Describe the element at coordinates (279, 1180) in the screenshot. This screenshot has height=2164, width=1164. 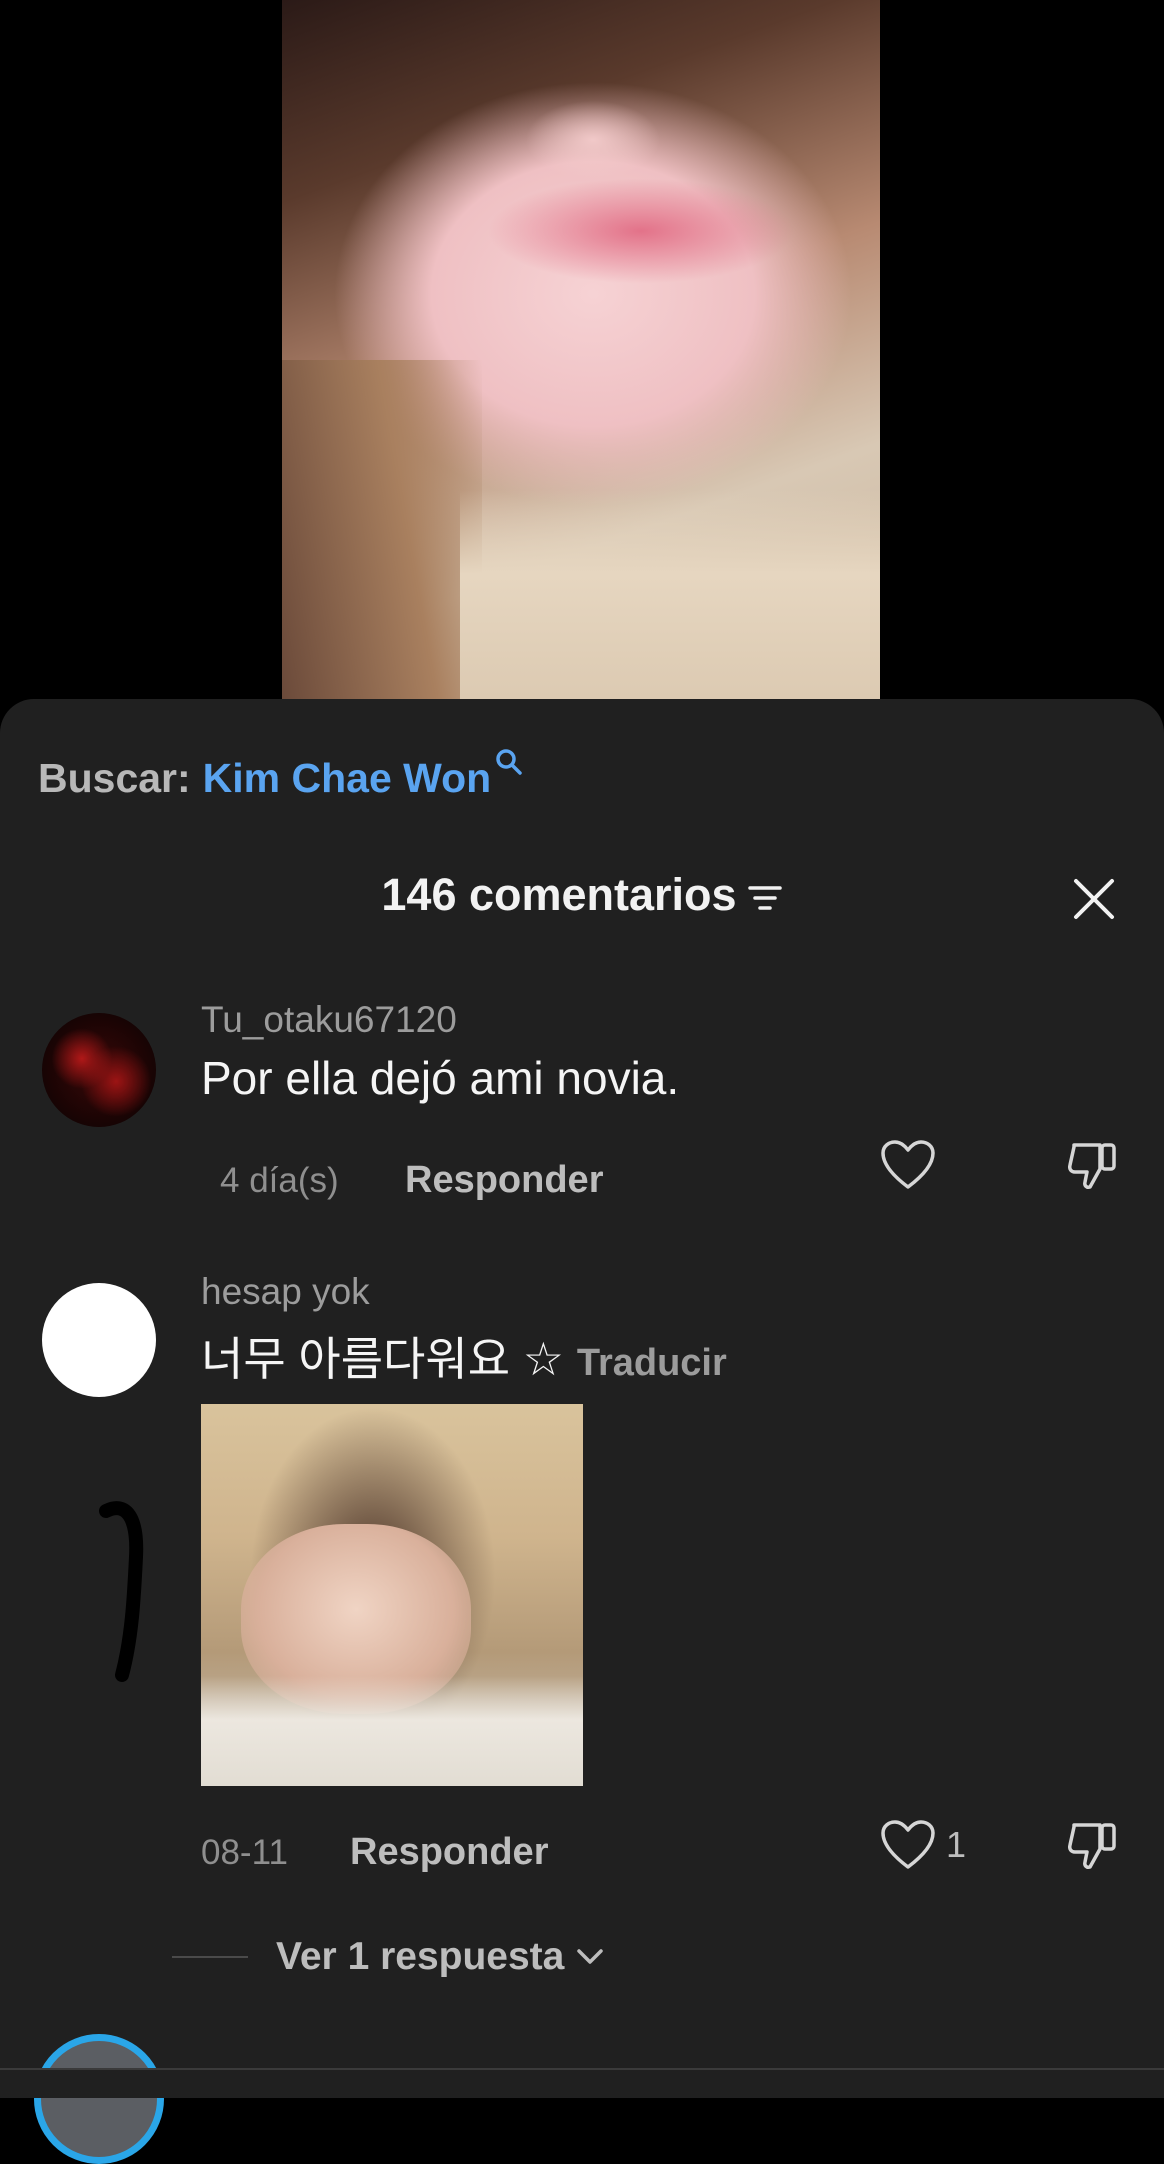
I see `comment-date: 4 día(s)` at that location.